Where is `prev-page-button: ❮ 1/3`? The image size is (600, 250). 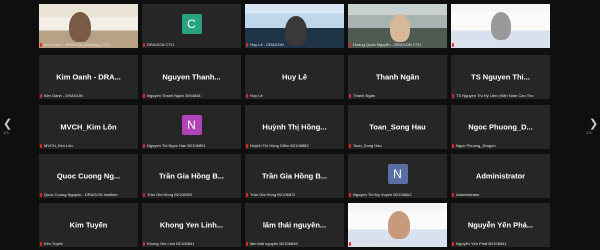 prev-page-button: ❮ 1/3 is located at coordinates (8, 126).